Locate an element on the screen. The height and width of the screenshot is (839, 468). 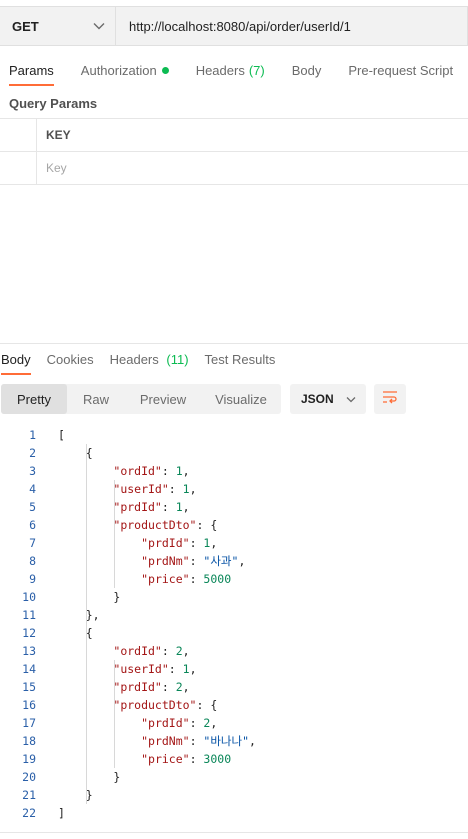
status-dot-icon is located at coordinates (165, 70).